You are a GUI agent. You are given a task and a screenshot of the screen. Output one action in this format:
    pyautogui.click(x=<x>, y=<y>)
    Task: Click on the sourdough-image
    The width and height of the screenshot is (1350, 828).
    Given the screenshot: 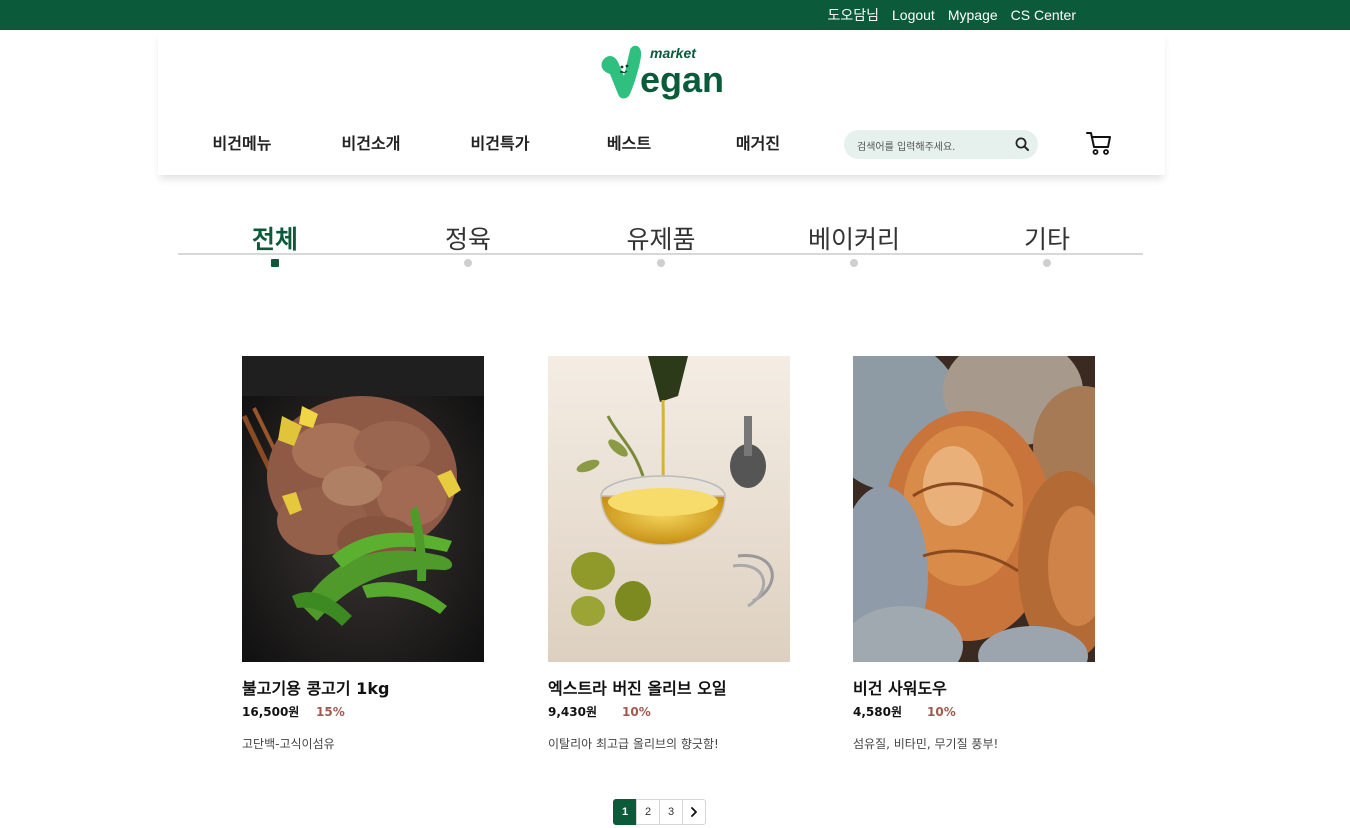 What is the action you would take?
    pyautogui.click(x=974, y=509)
    